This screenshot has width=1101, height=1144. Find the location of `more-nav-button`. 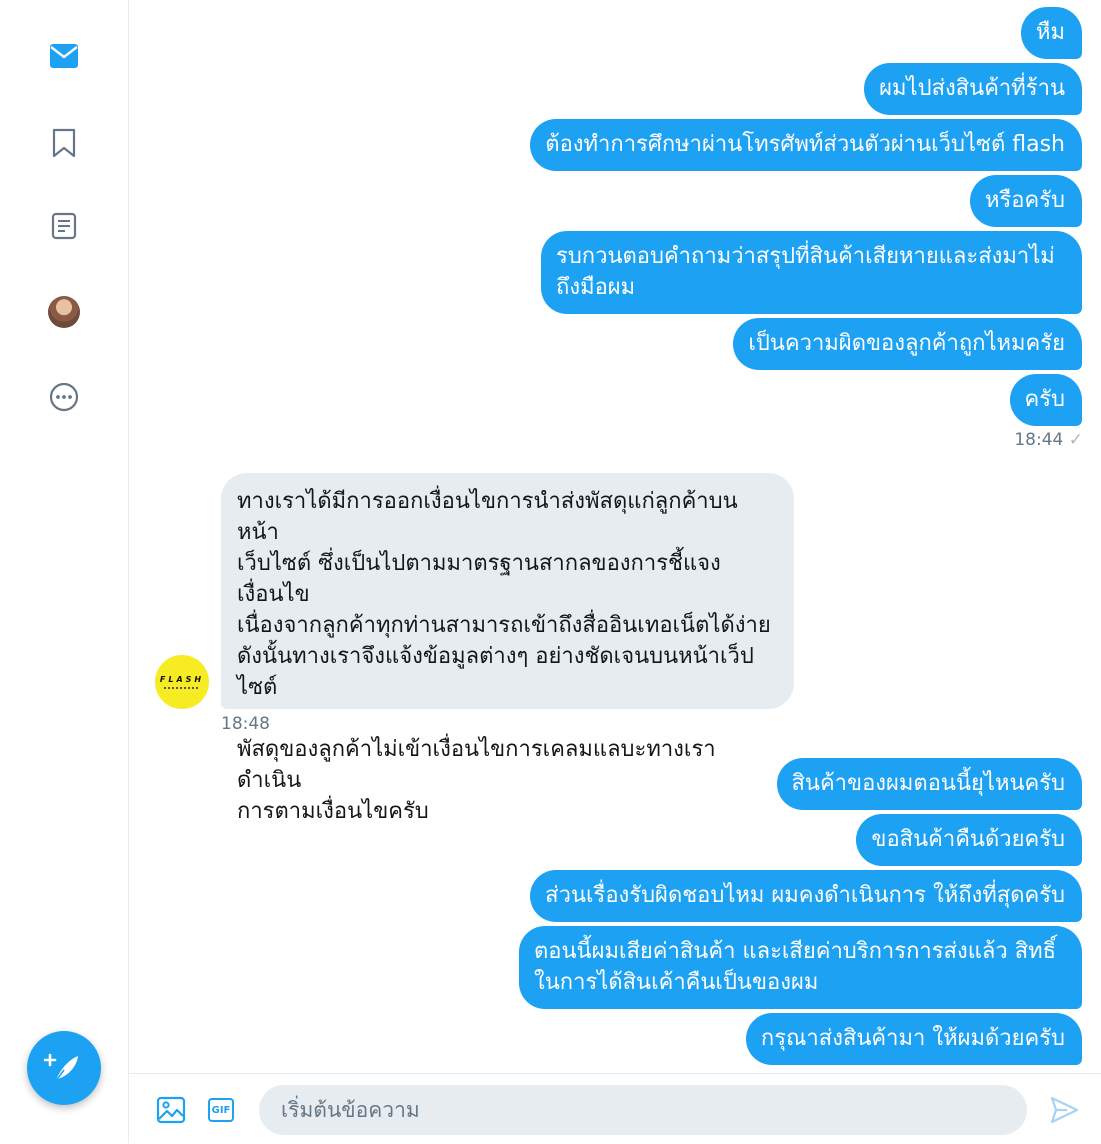

more-nav-button is located at coordinates (64, 397).